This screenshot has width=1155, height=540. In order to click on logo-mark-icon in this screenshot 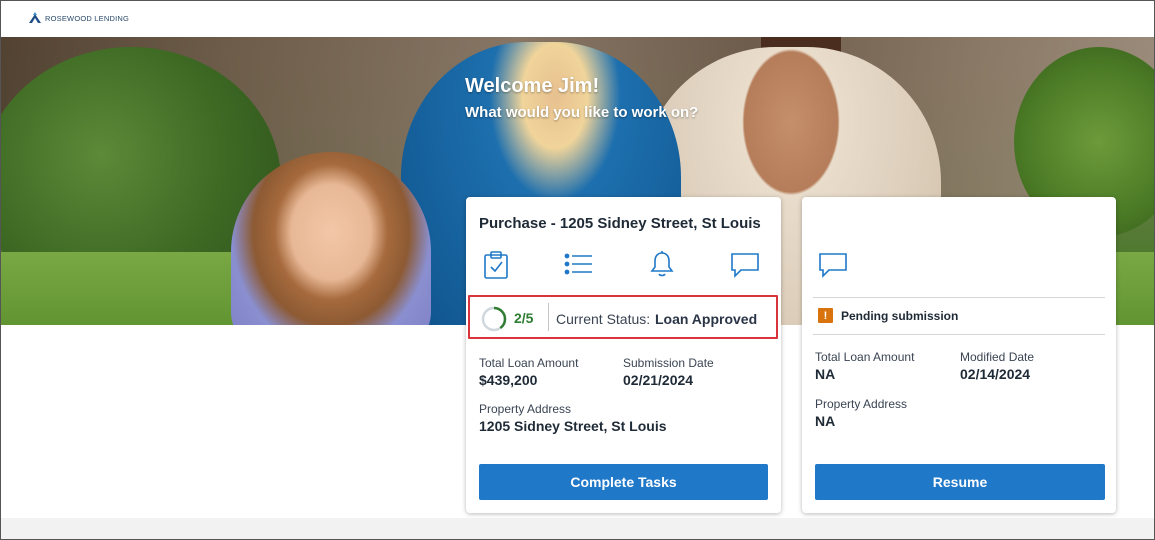, I will do `click(35, 17)`.